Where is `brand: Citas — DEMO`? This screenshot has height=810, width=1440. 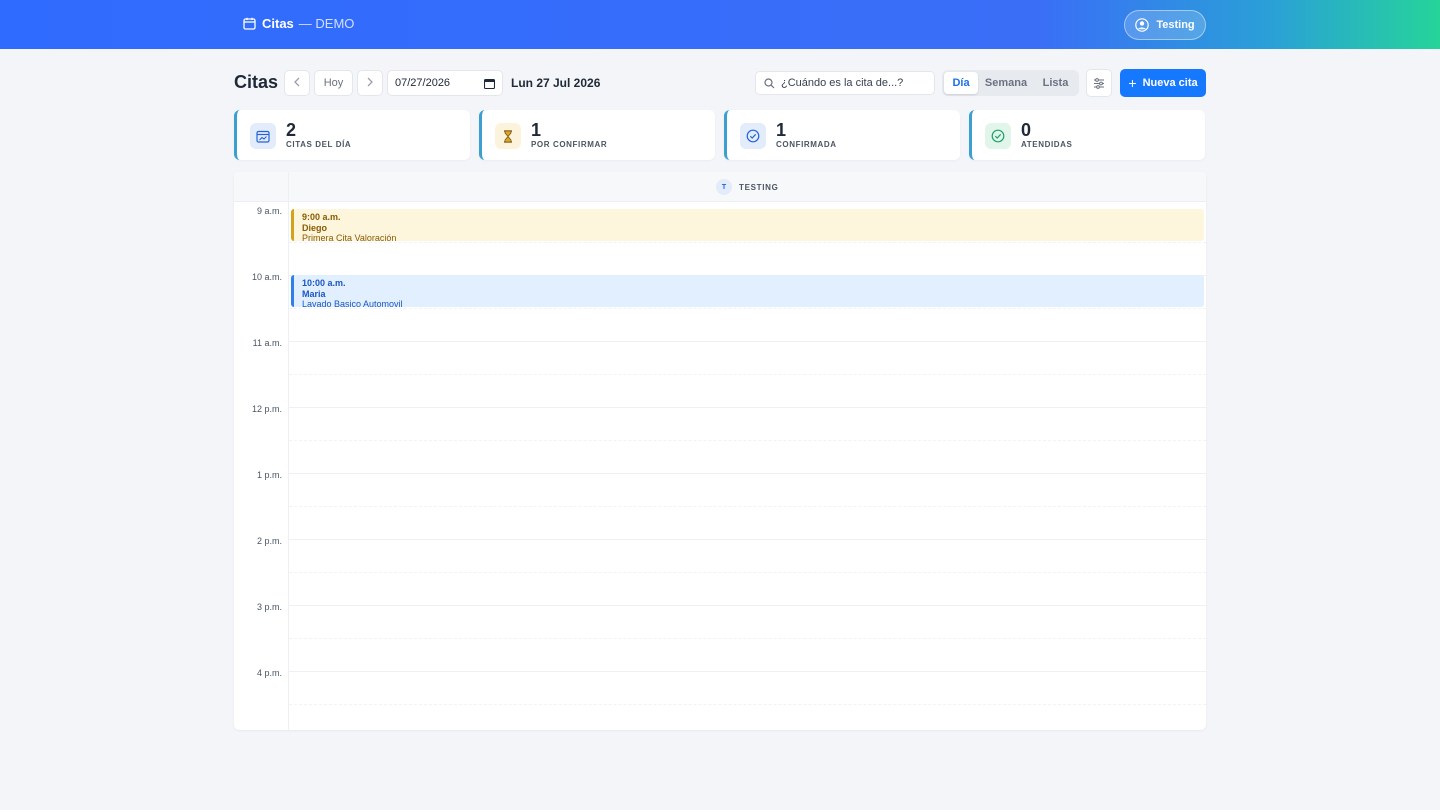 brand: Citas — DEMO is located at coordinates (298, 23).